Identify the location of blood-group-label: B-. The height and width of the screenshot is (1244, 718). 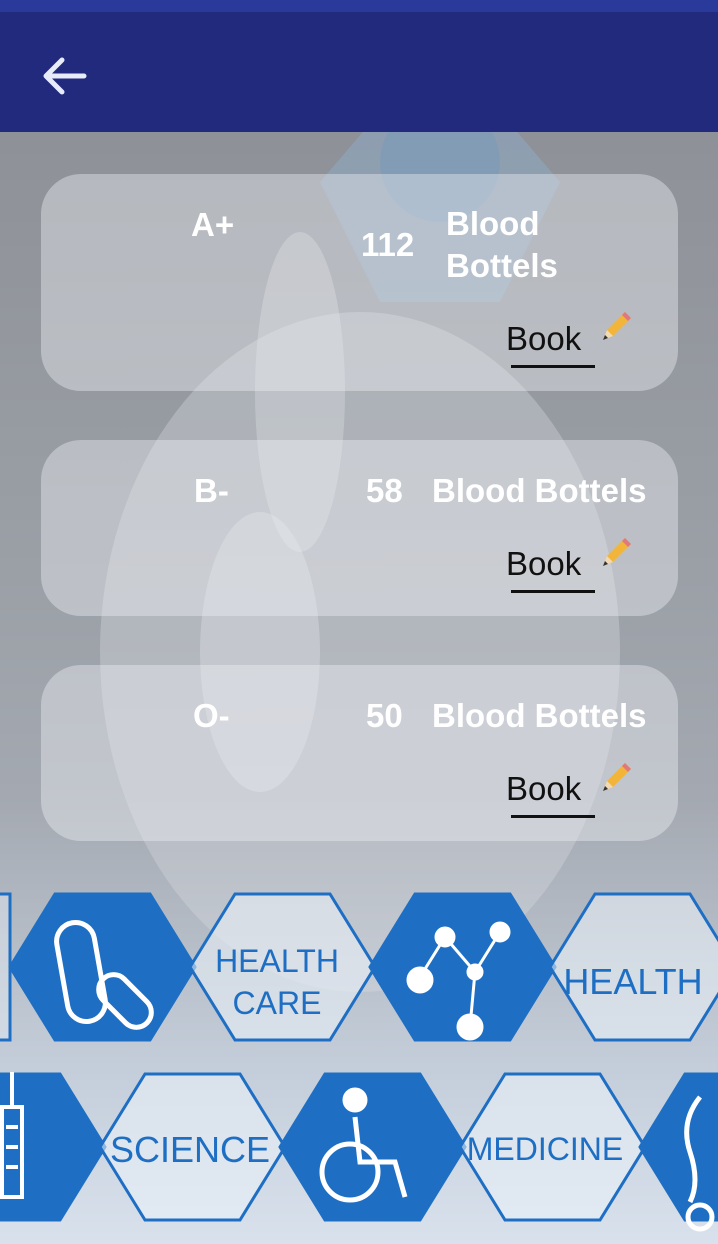
(211, 490).